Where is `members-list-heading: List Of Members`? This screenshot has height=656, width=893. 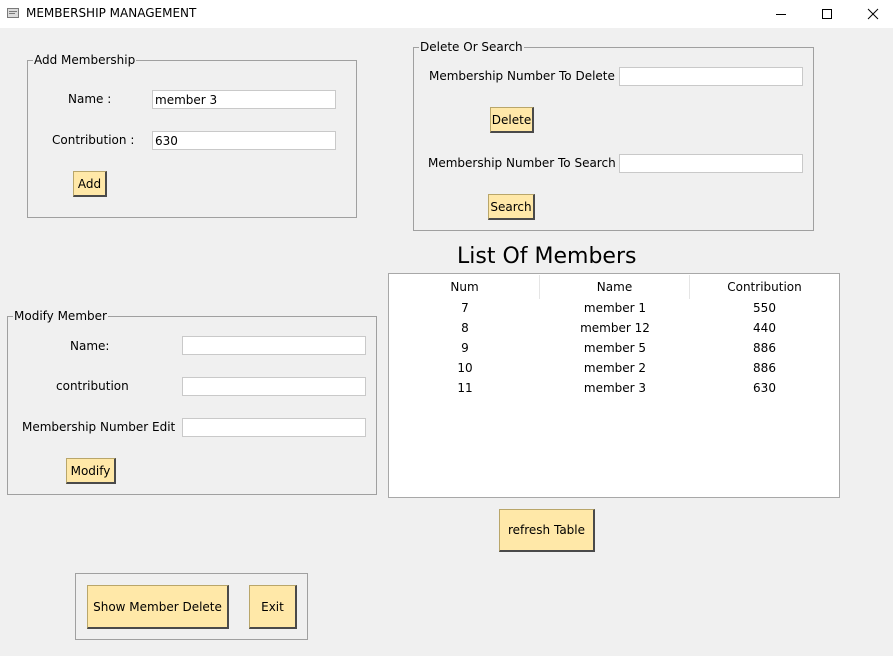 members-list-heading: List Of Members is located at coordinates (547, 256).